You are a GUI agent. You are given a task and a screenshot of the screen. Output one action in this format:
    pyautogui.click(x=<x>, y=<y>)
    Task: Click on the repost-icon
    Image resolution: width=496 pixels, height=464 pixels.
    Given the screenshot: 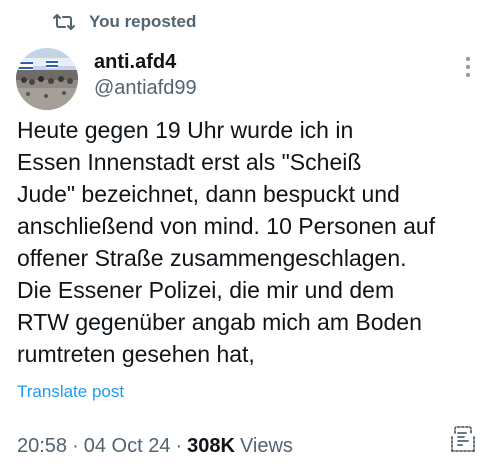 What is the action you would take?
    pyautogui.click(x=64, y=22)
    